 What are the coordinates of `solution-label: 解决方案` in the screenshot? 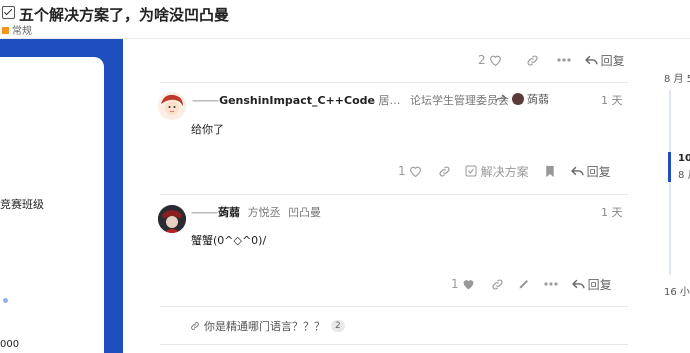 It's located at (504, 171).